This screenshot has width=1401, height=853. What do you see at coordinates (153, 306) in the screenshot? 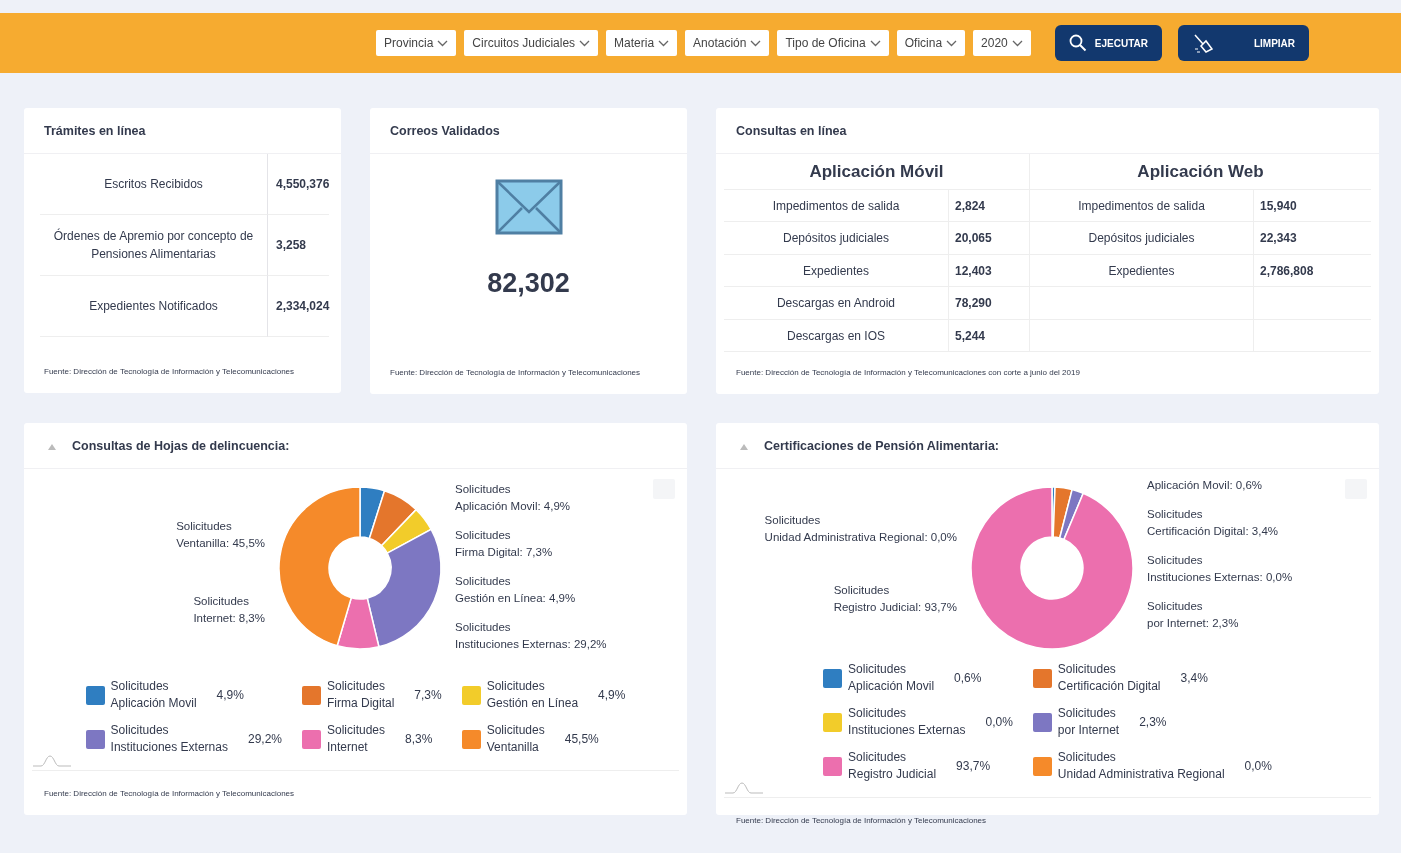
I see `row-label: Expedientes Notificados` at bounding box center [153, 306].